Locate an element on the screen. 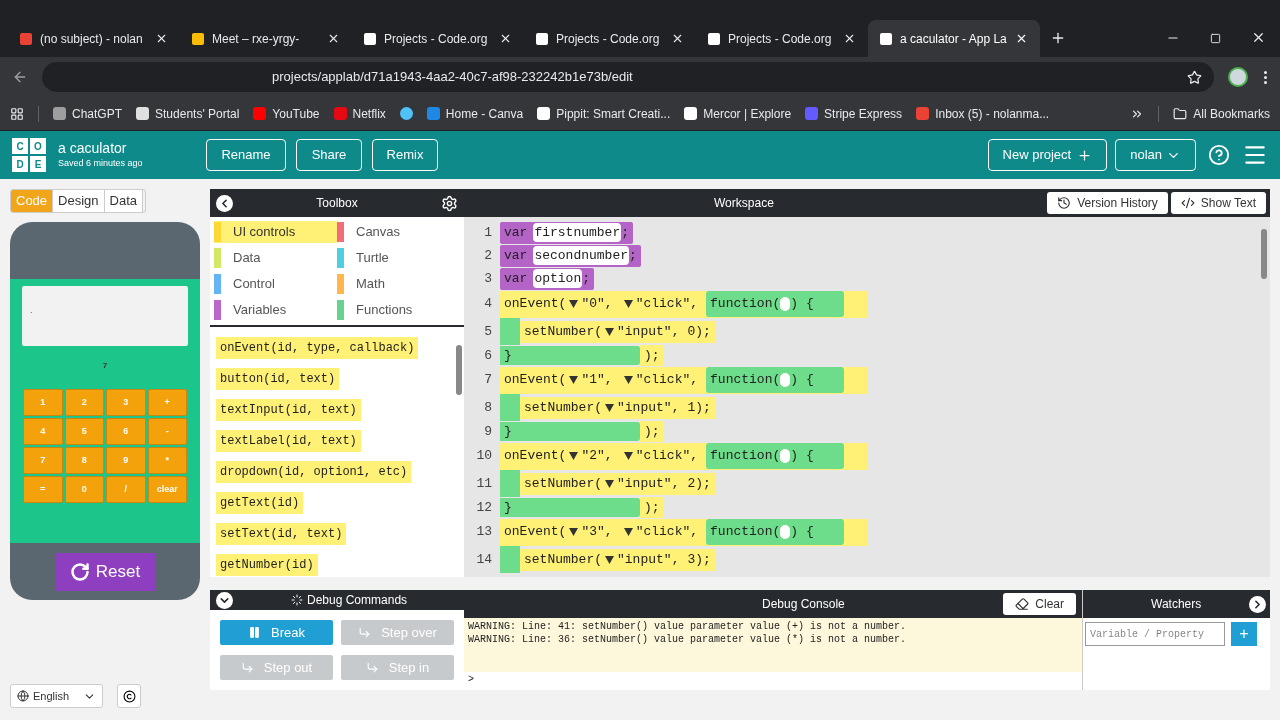  back-icon is located at coordinates (20, 77).